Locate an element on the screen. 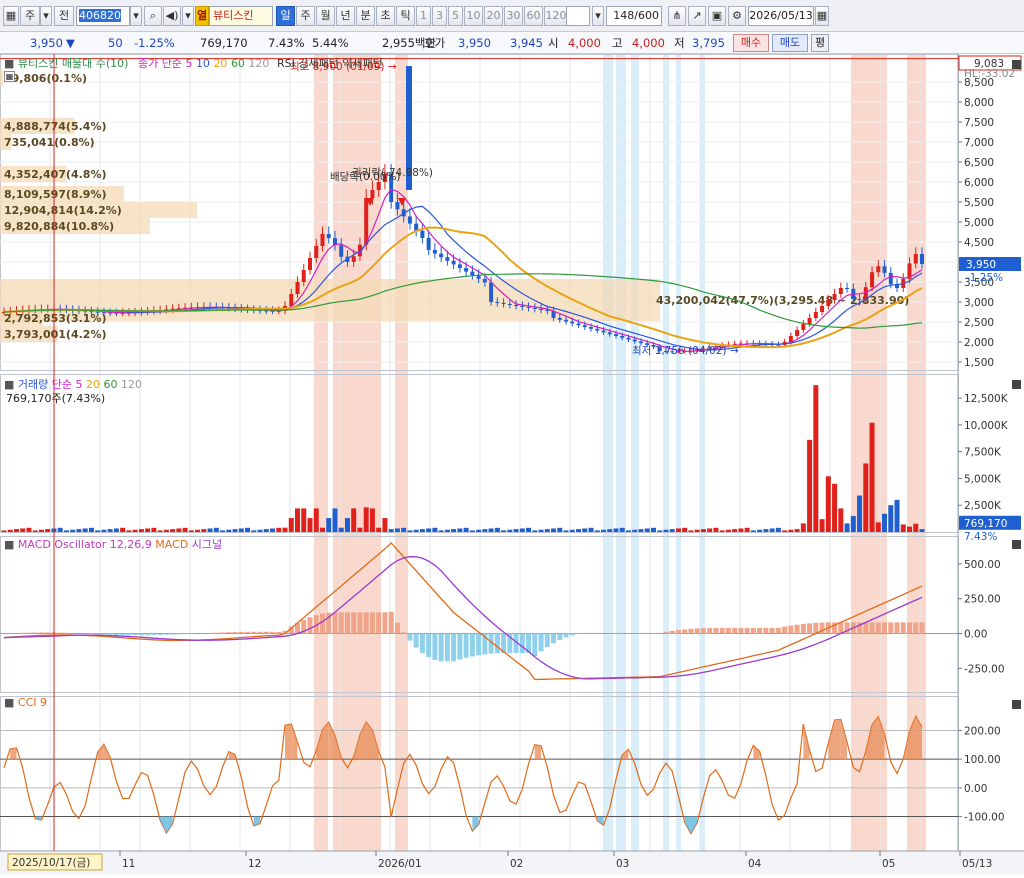 The image size is (1024, 878). cci-oversold-fill is located at coordinates (600, 821).